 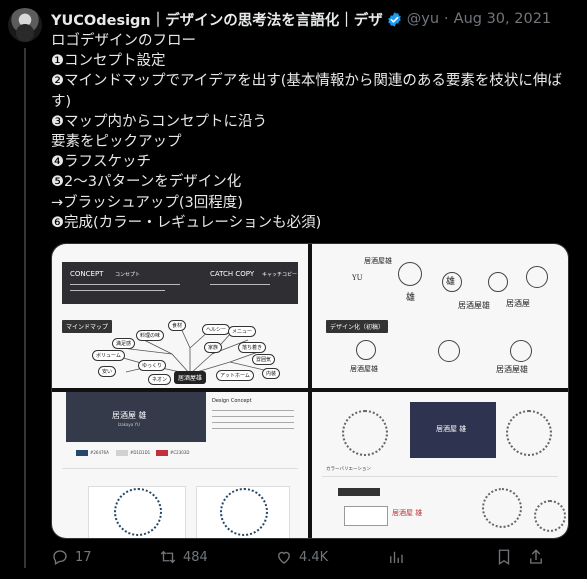 I want to click on views-button, so click(x=441, y=557).